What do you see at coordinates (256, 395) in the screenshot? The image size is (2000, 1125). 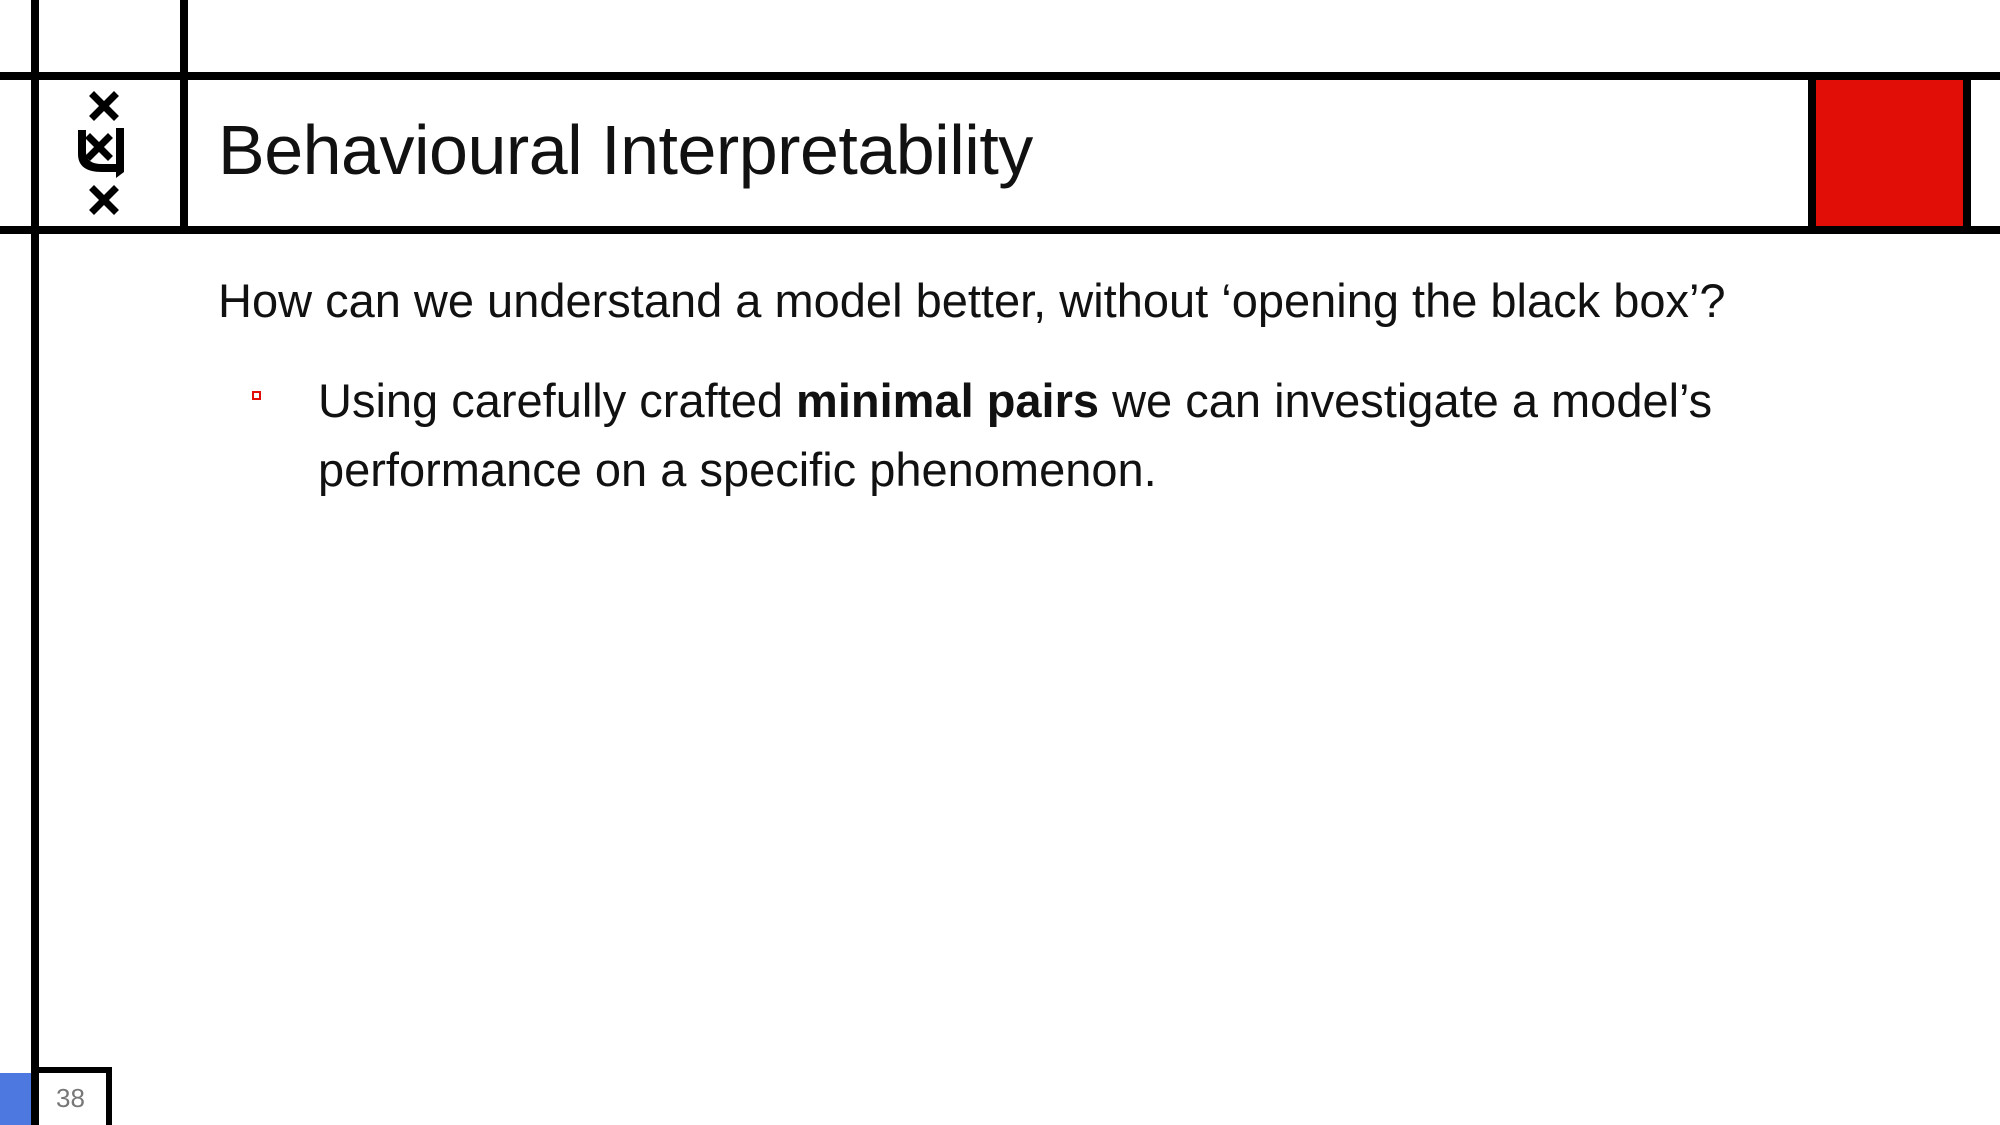 I see `hollow-square-bullet-icon` at bounding box center [256, 395].